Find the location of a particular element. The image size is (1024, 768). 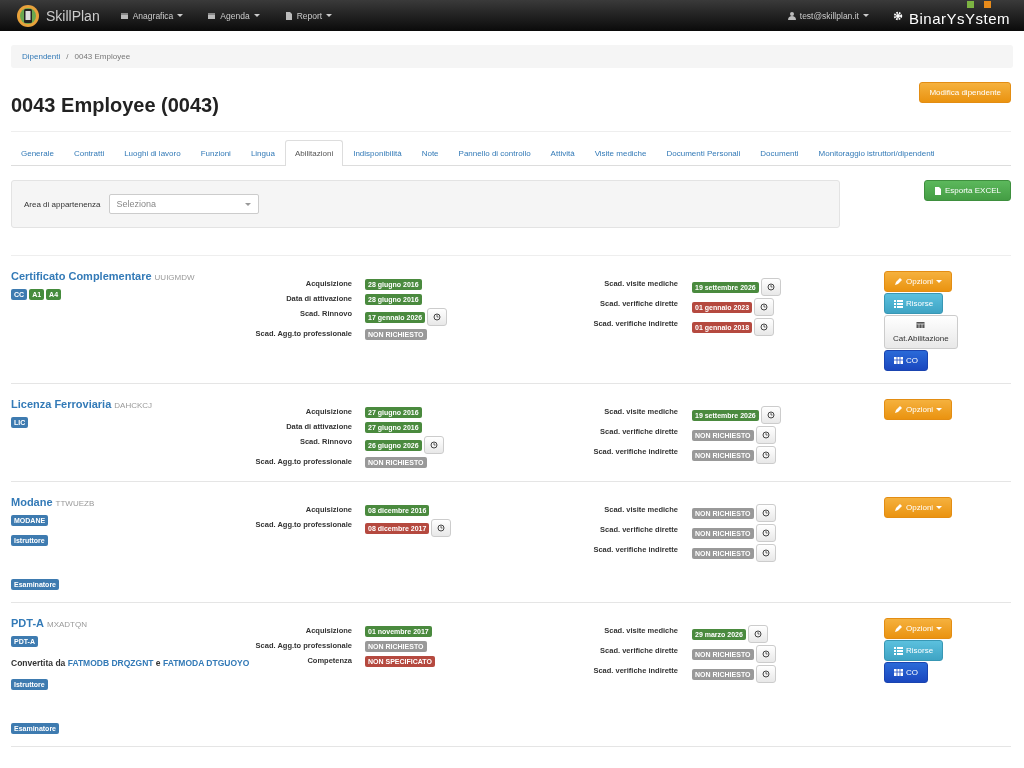

tab: Attività is located at coordinates (562, 153).